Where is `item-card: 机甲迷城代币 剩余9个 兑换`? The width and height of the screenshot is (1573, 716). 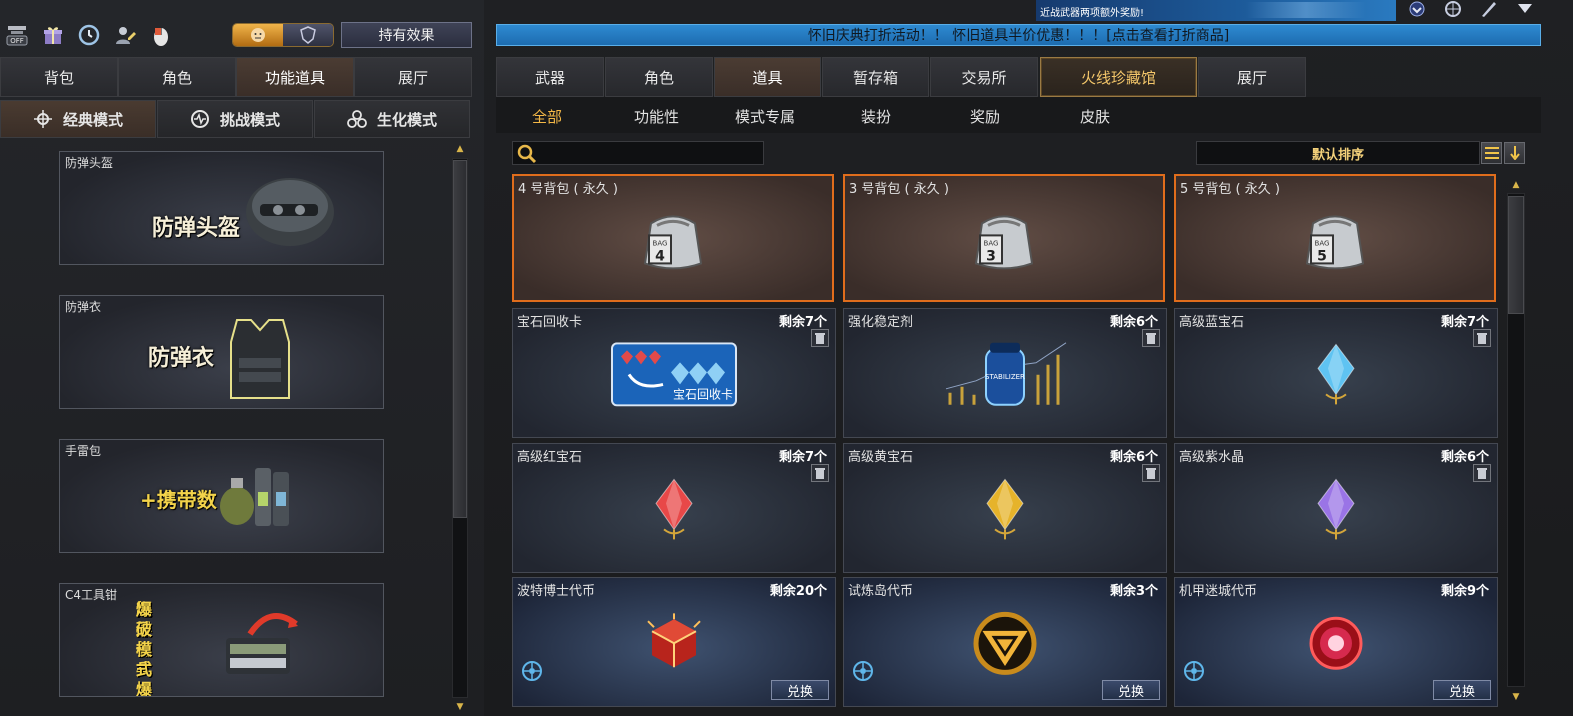 item-card: 机甲迷城代币 剩余9个 兑换 is located at coordinates (1336, 642).